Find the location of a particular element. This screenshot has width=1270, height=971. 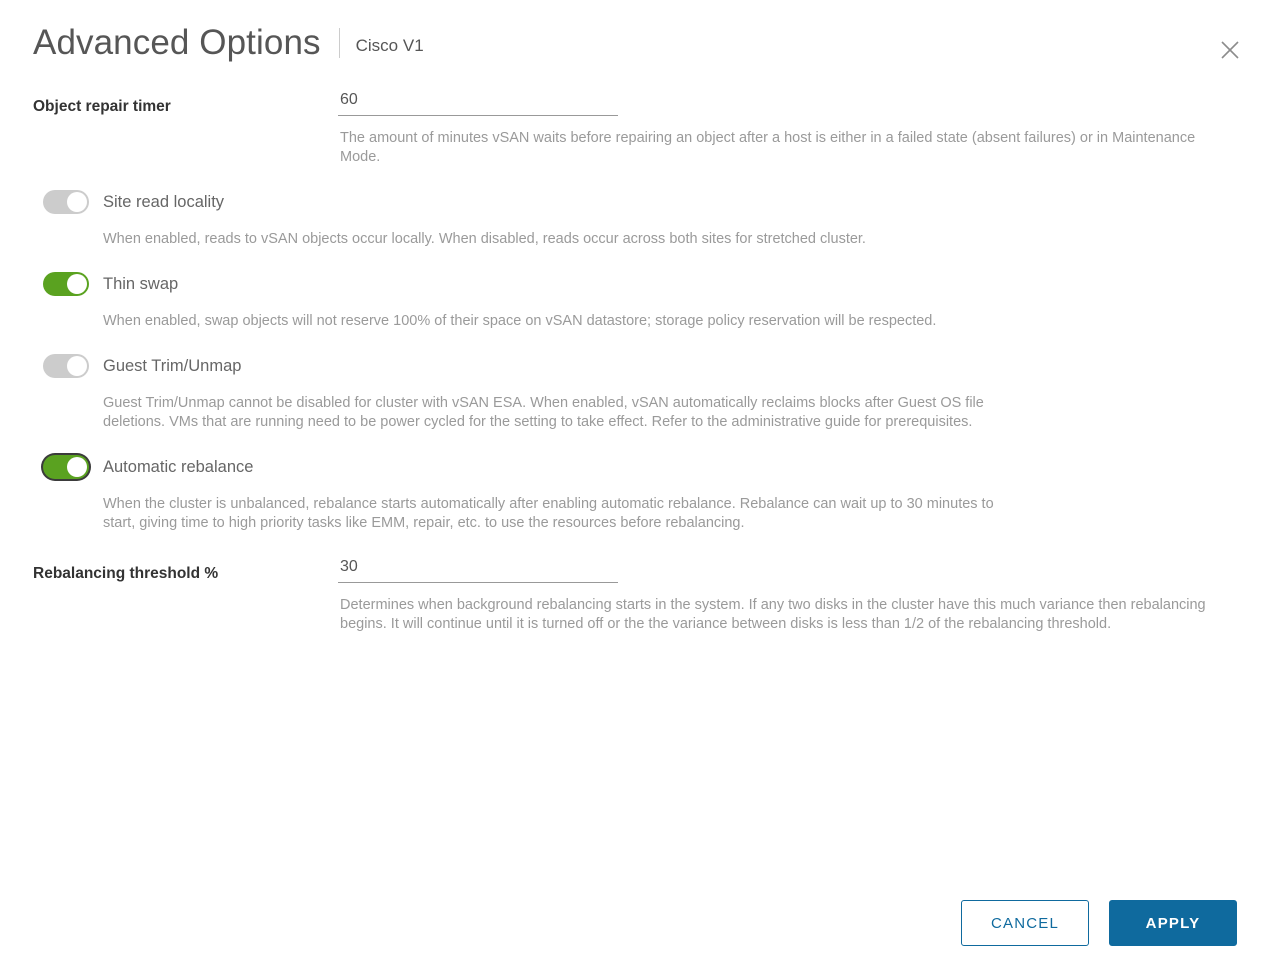

title-row: Advanced Options Cisco V1 is located at coordinates (228, 43).